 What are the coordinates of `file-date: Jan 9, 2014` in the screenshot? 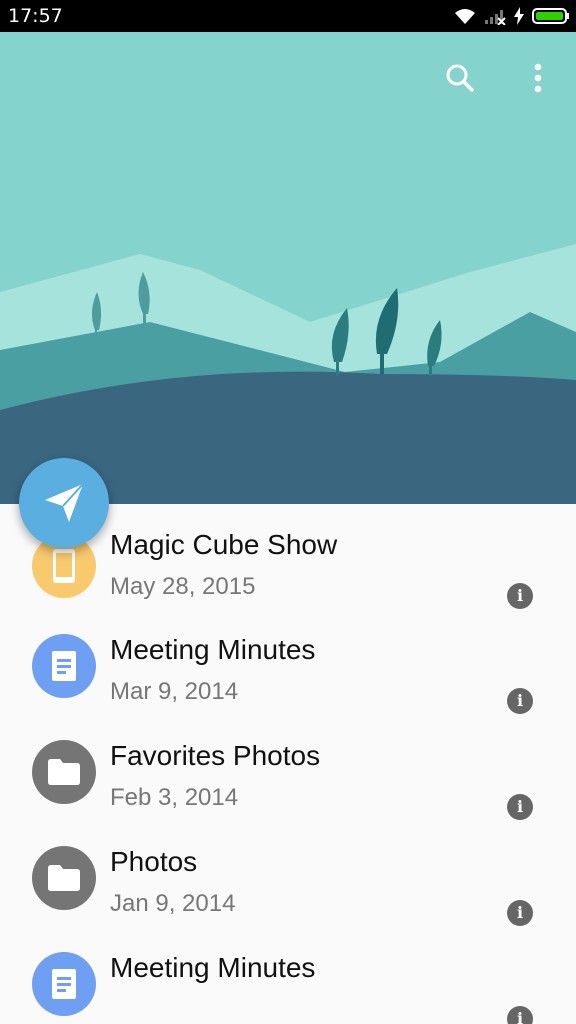 It's located at (173, 903).